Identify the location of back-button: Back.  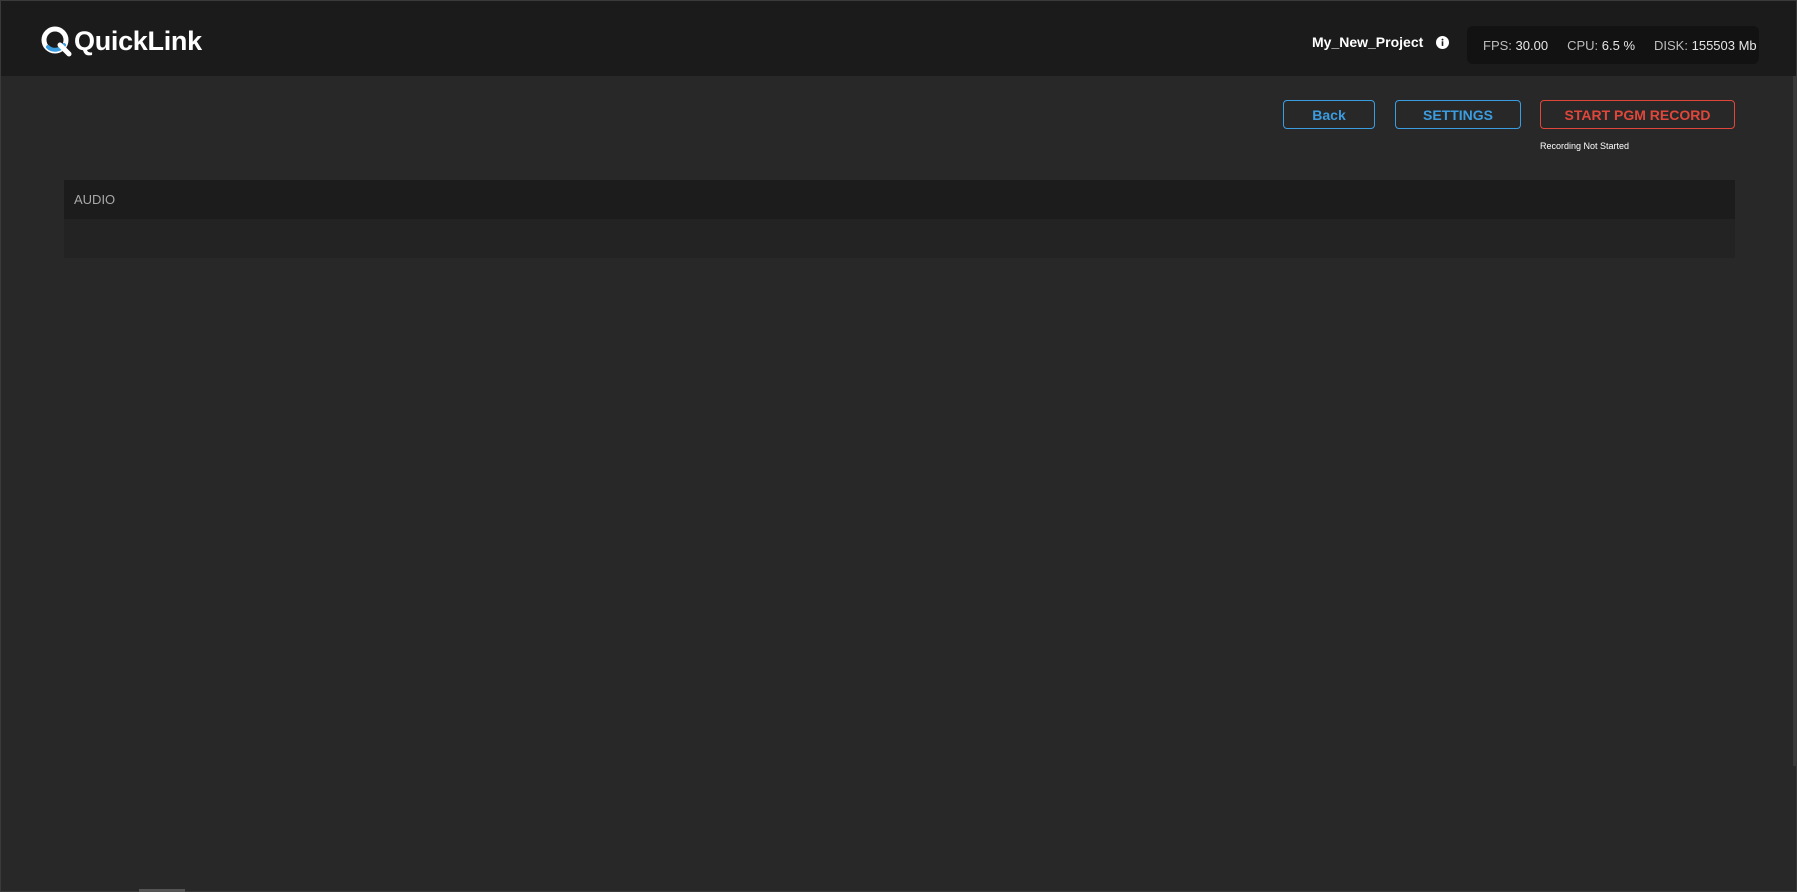
(1329, 114).